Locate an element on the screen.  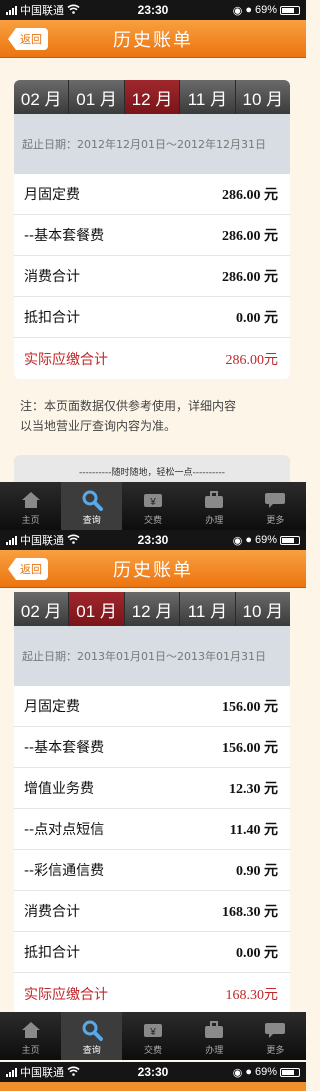
row-label: 抵扣合计 is located at coordinates (52, 953).